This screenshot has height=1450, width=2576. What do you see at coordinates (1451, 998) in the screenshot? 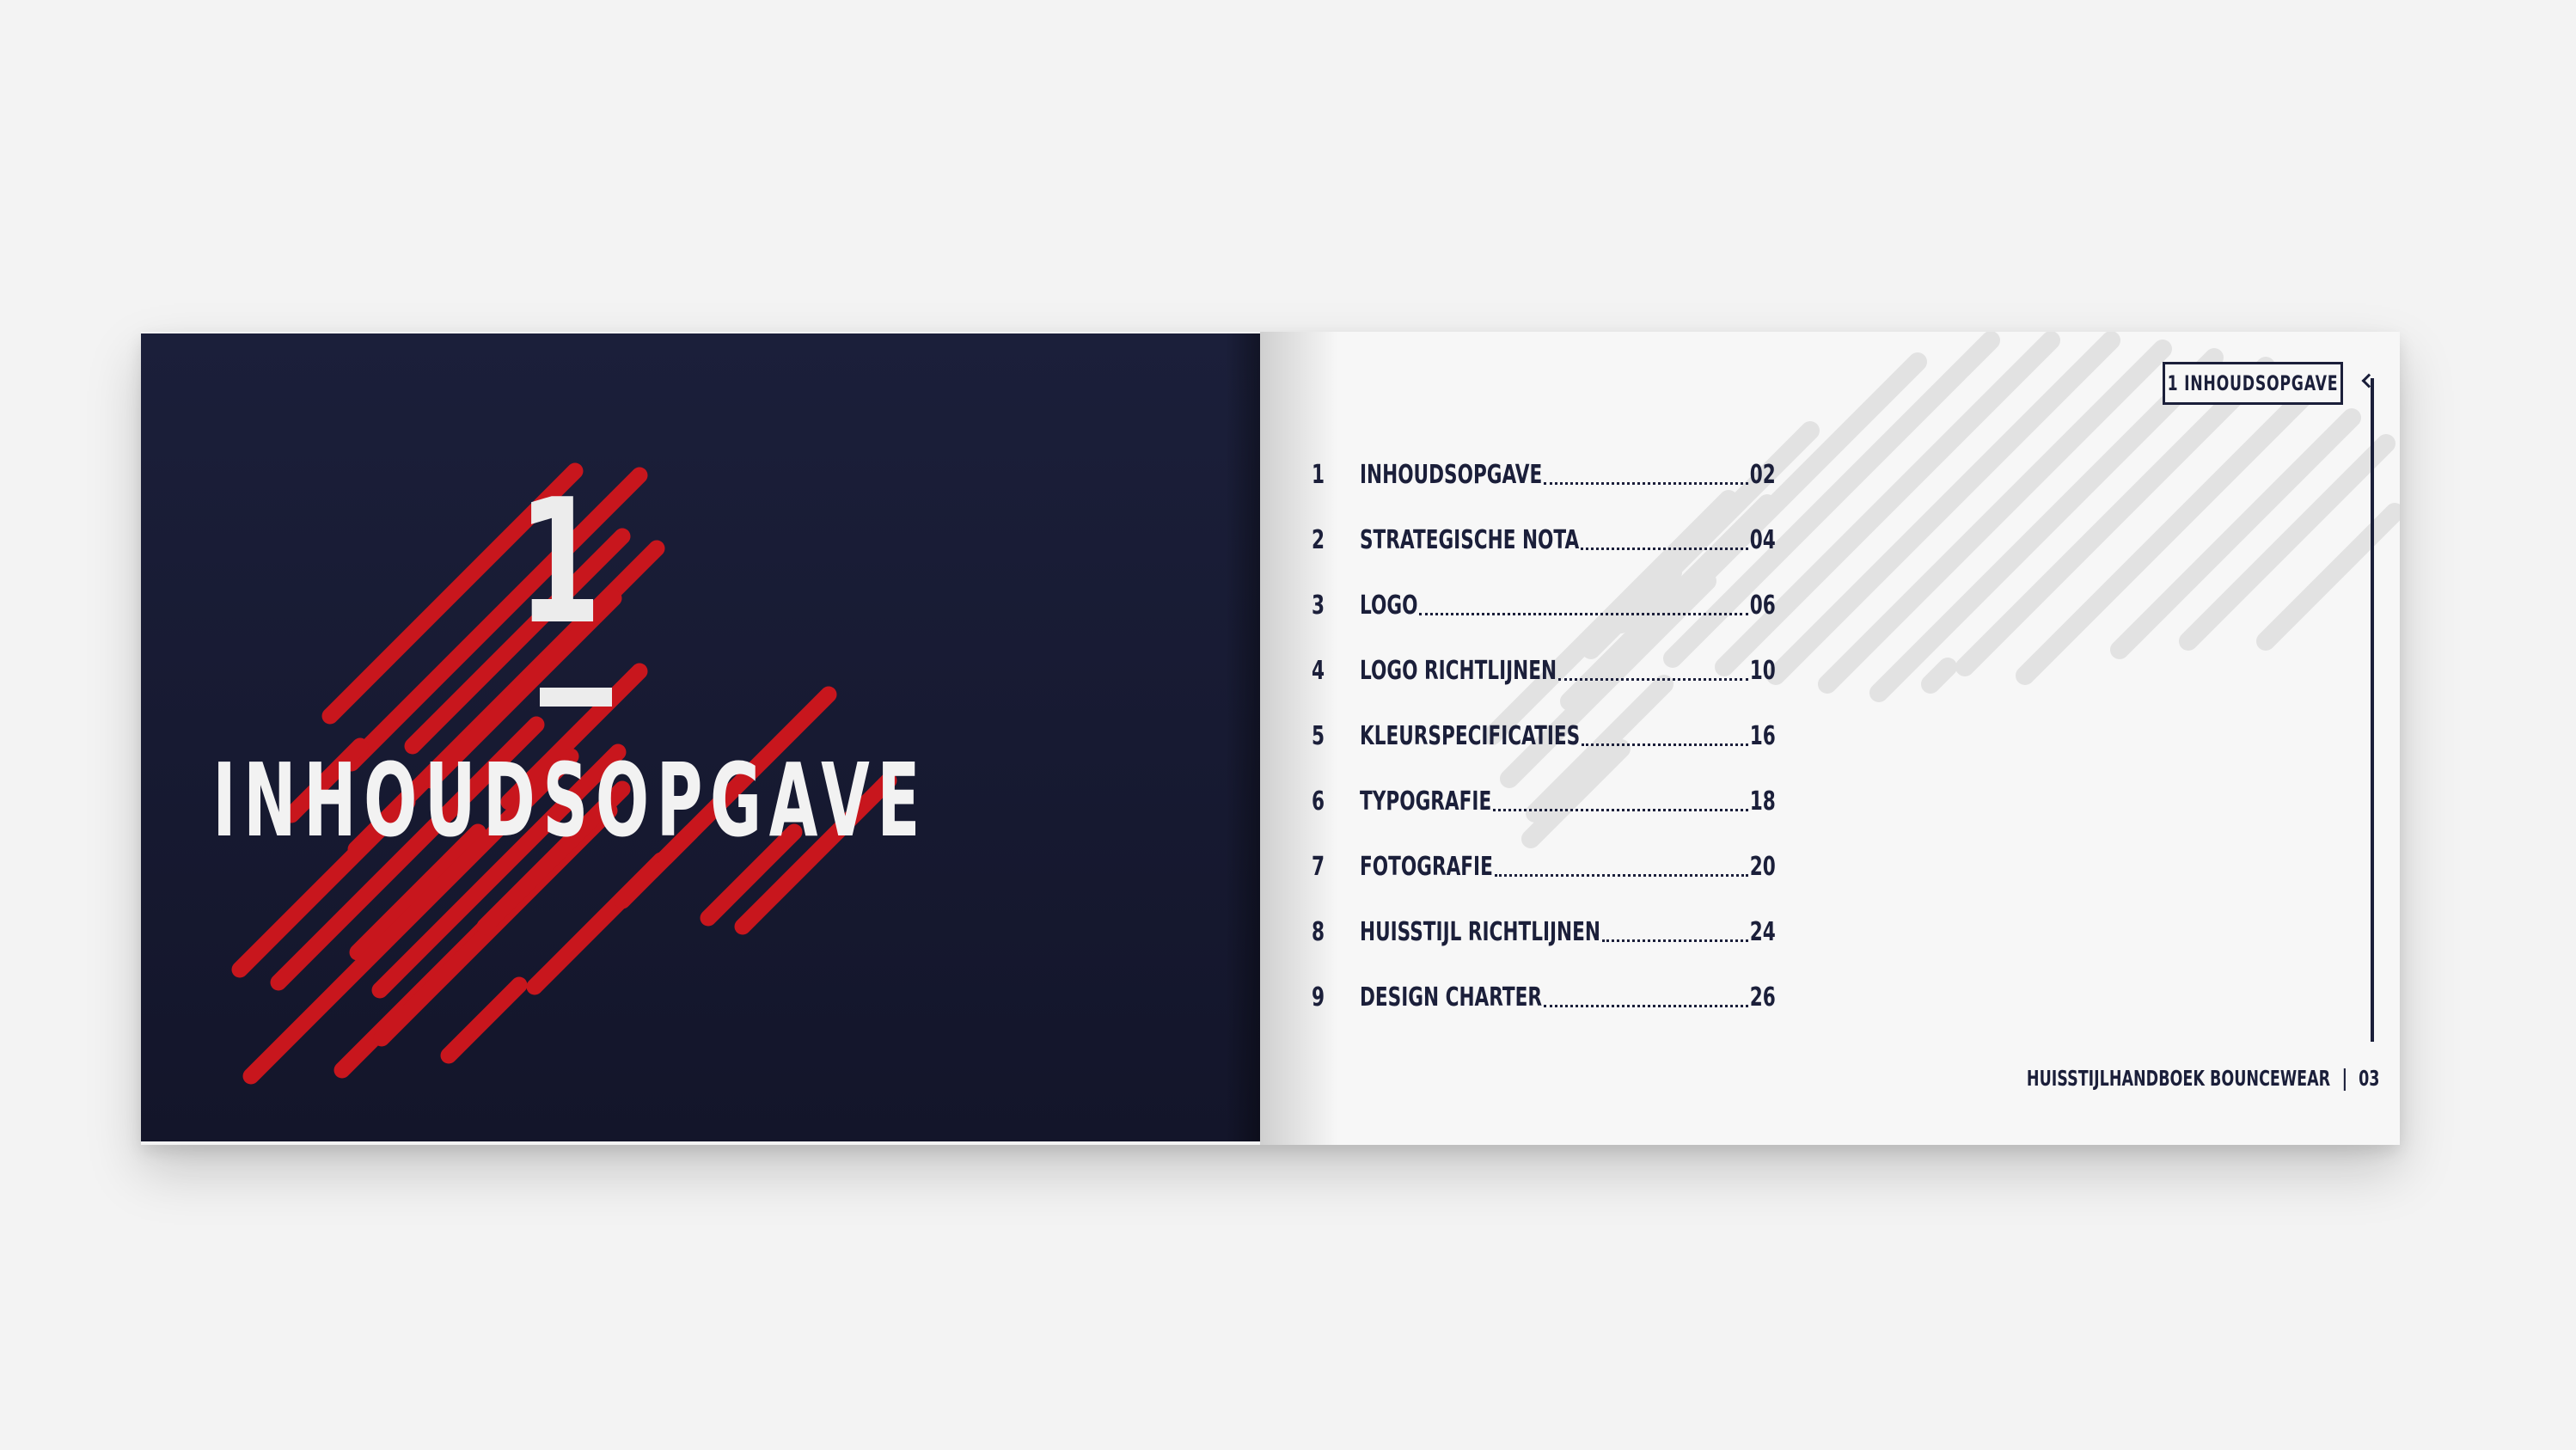
I see `toc-item-label: DESIGN CHARTER` at bounding box center [1451, 998].